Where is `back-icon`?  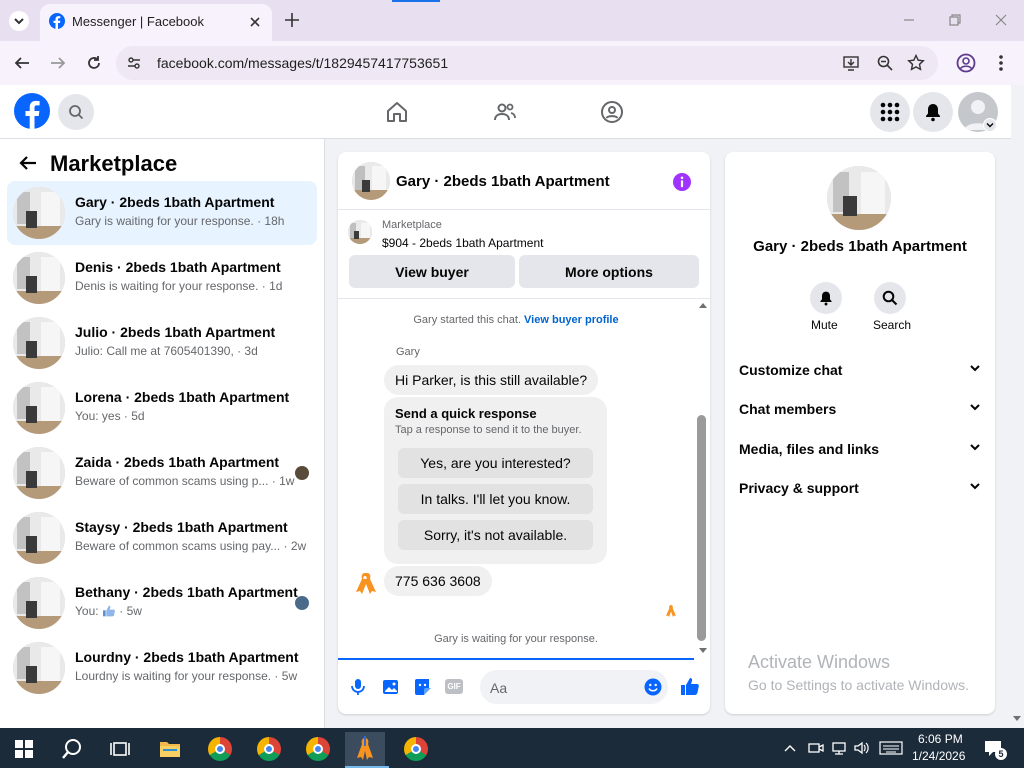
back-icon is located at coordinates (22, 63).